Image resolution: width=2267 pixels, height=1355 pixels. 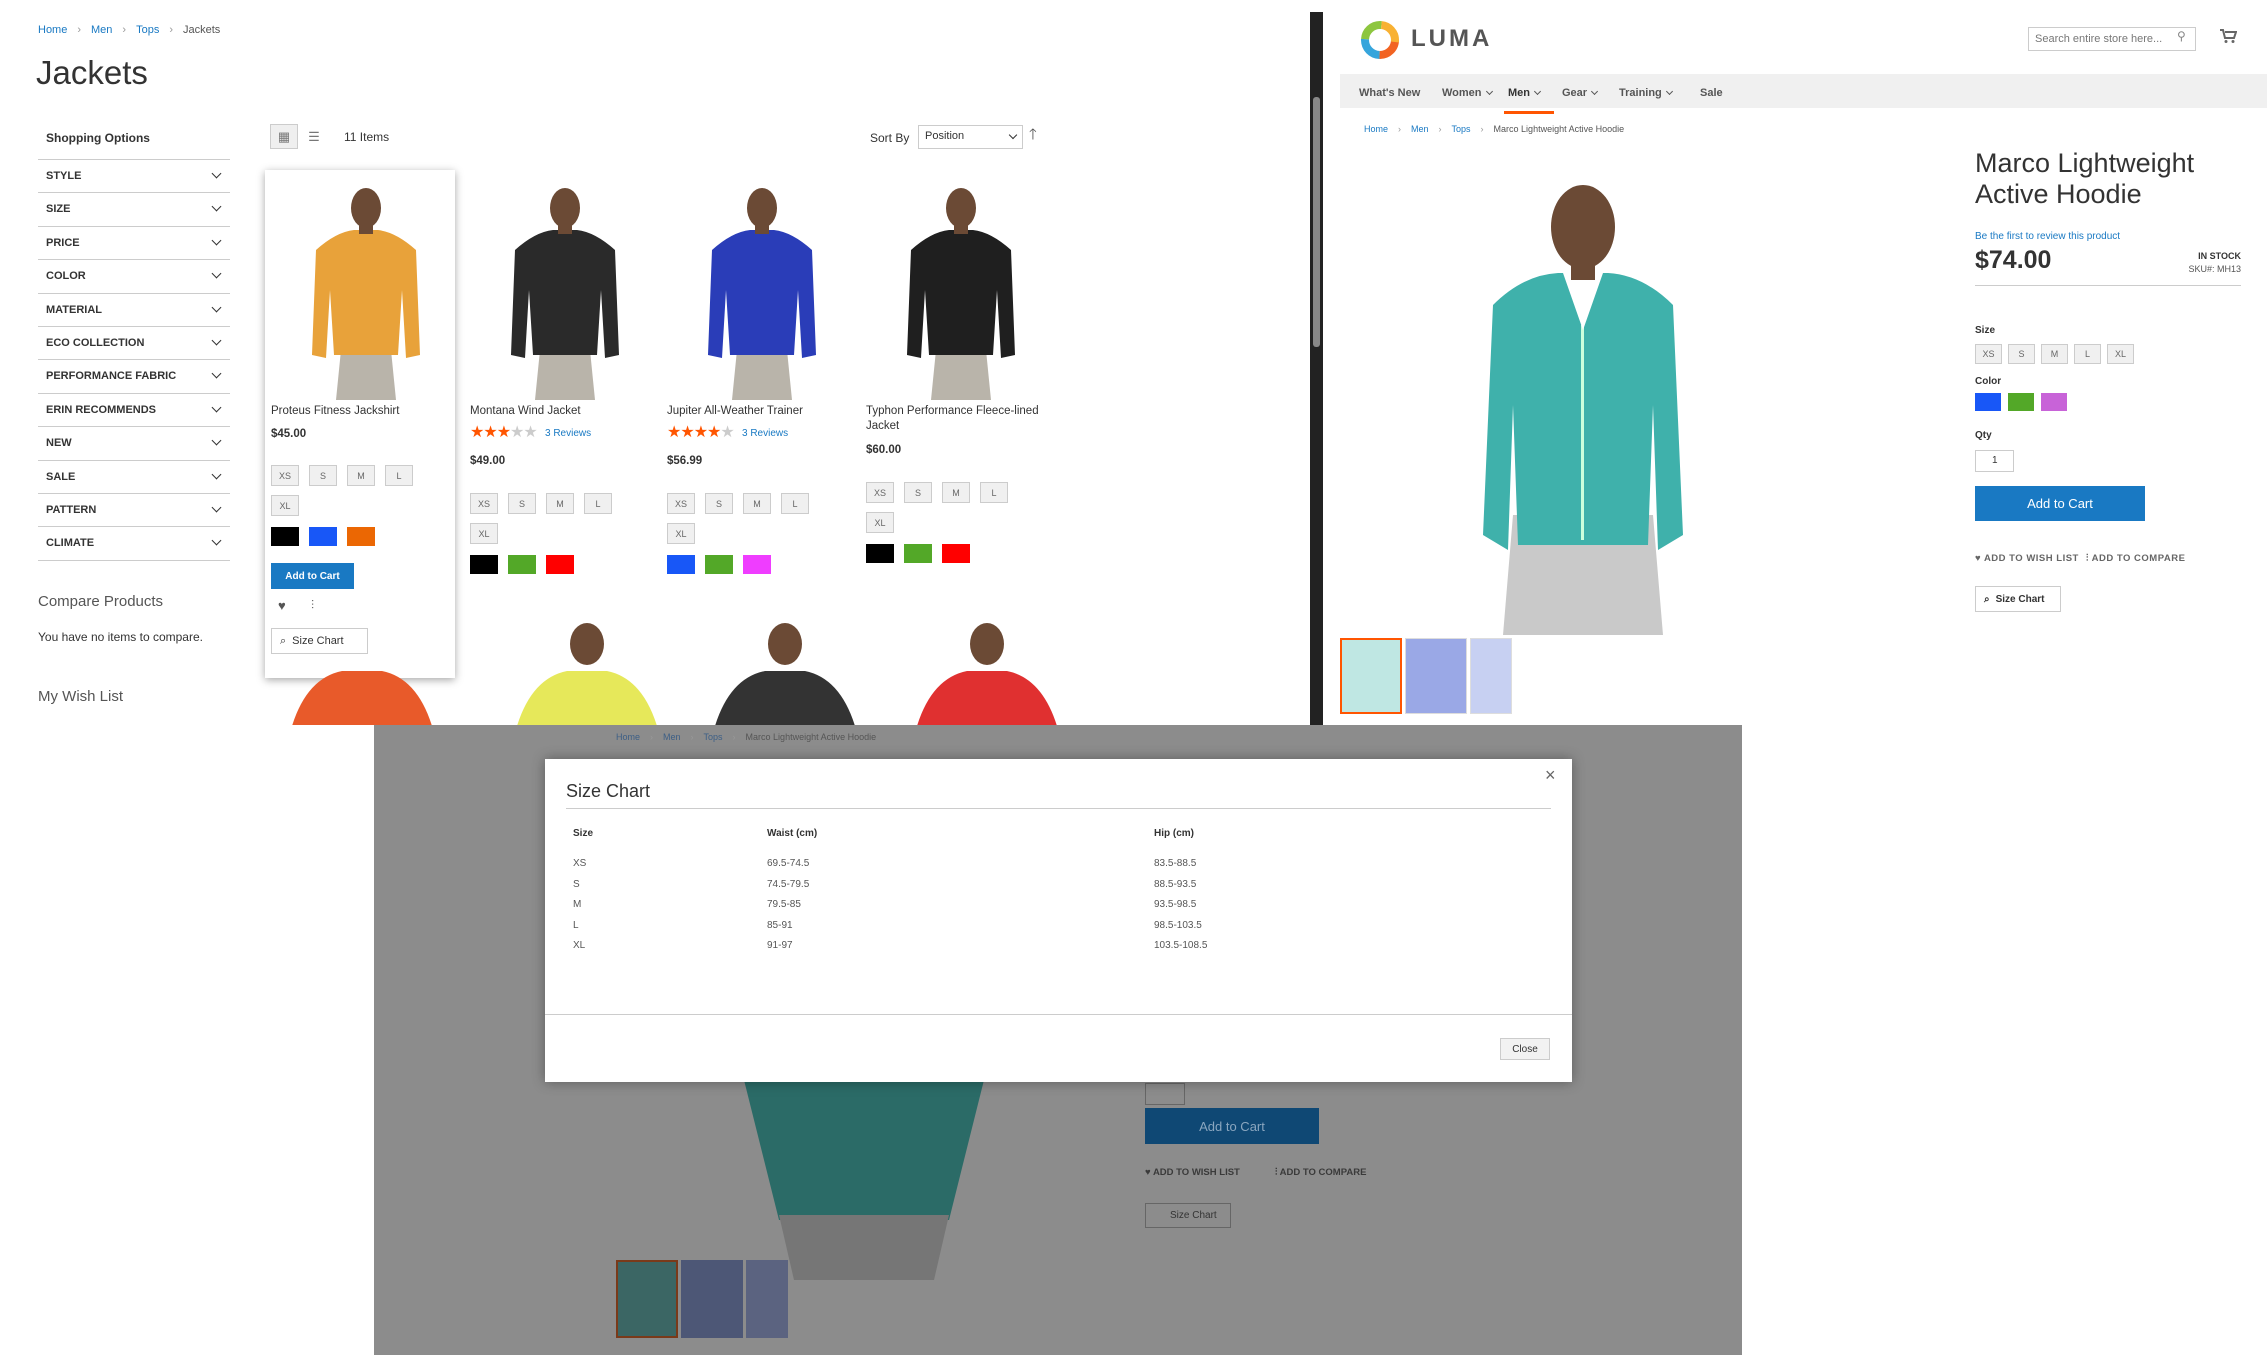 What do you see at coordinates (134, 175) in the screenshot?
I see `filter-style: STYLE` at bounding box center [134, 175].